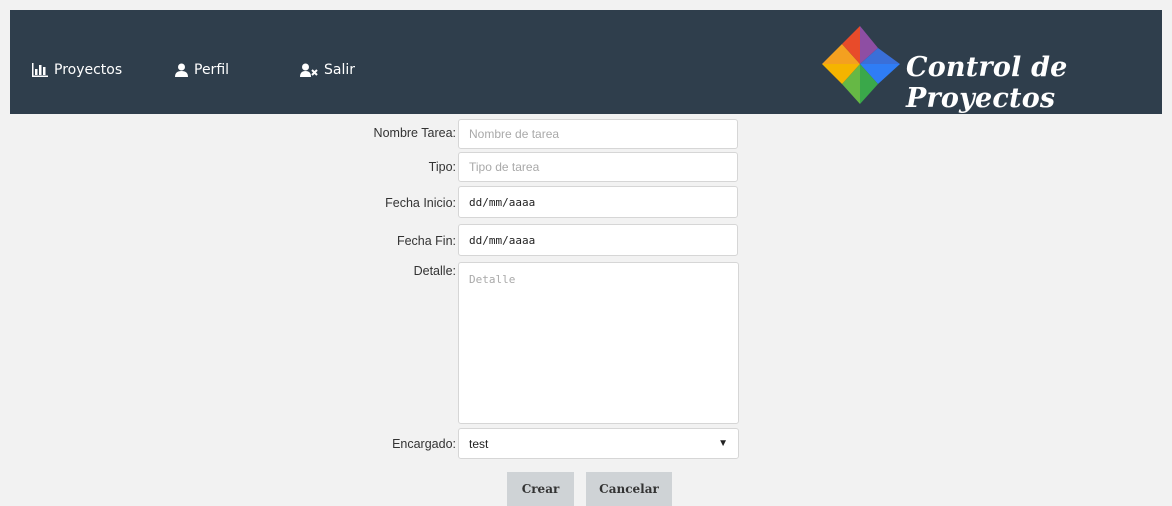 The image size is (1172, 506). What do you see at coordinates (598, 134) in the screenshot?
I see `nombre-tarea-input: Nombre de tarea` at bounding box center [598, 134].